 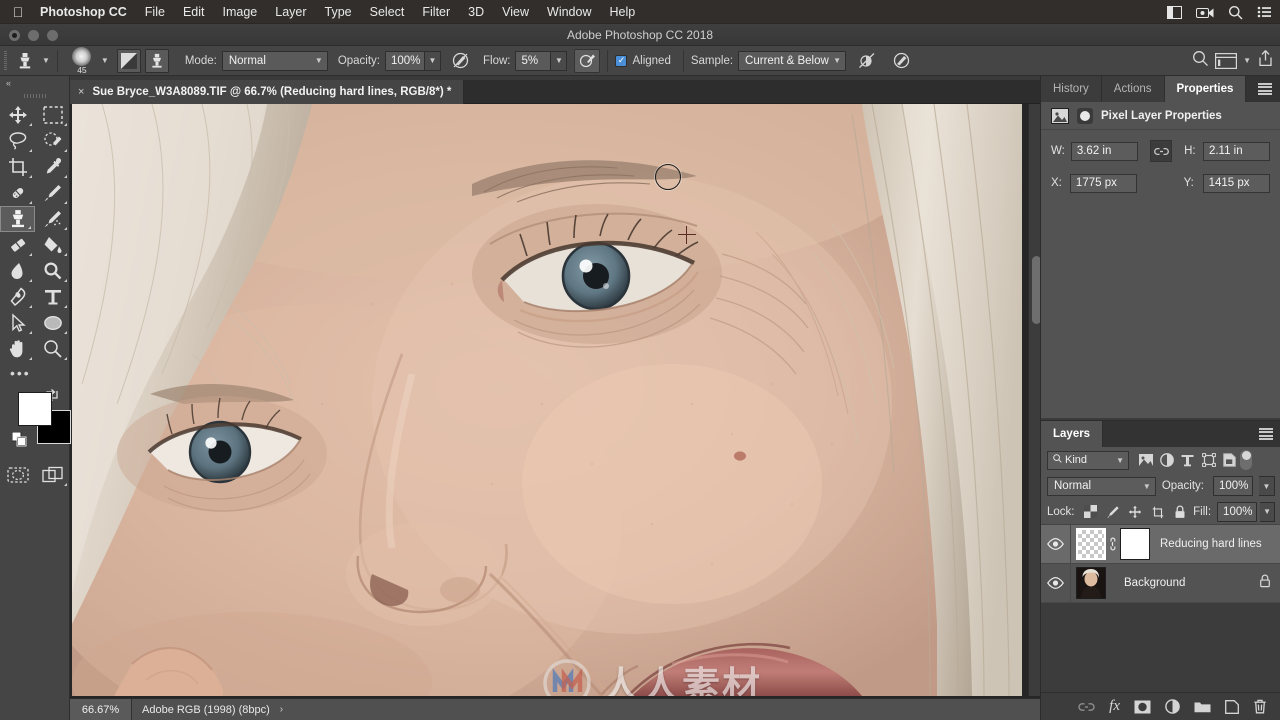 I want to click on clone-stamp-tool, so click(x=17, y=219).